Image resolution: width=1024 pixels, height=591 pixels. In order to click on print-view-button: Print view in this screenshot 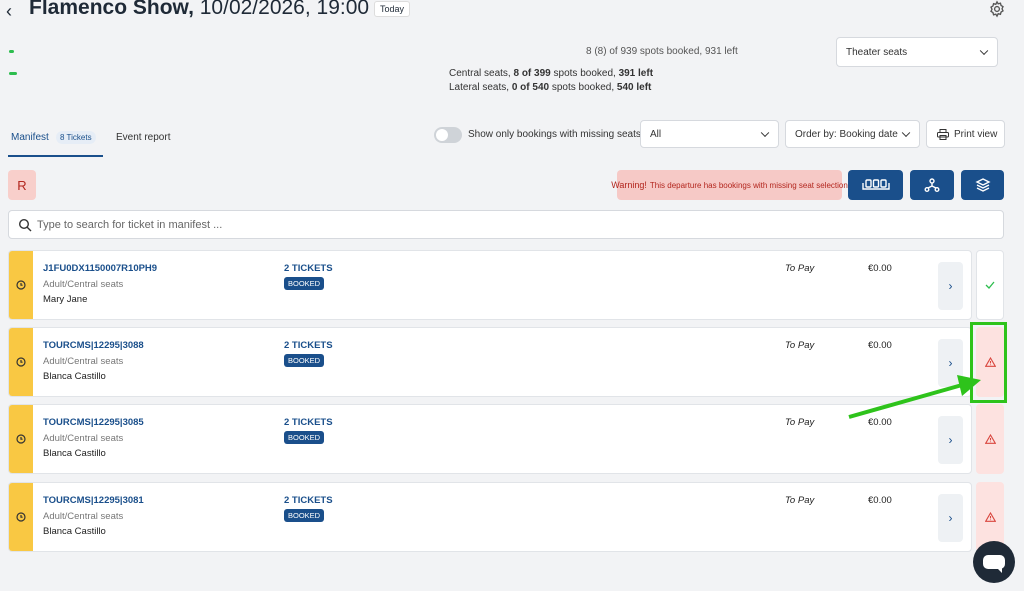, I will do `click(965, 134)`.